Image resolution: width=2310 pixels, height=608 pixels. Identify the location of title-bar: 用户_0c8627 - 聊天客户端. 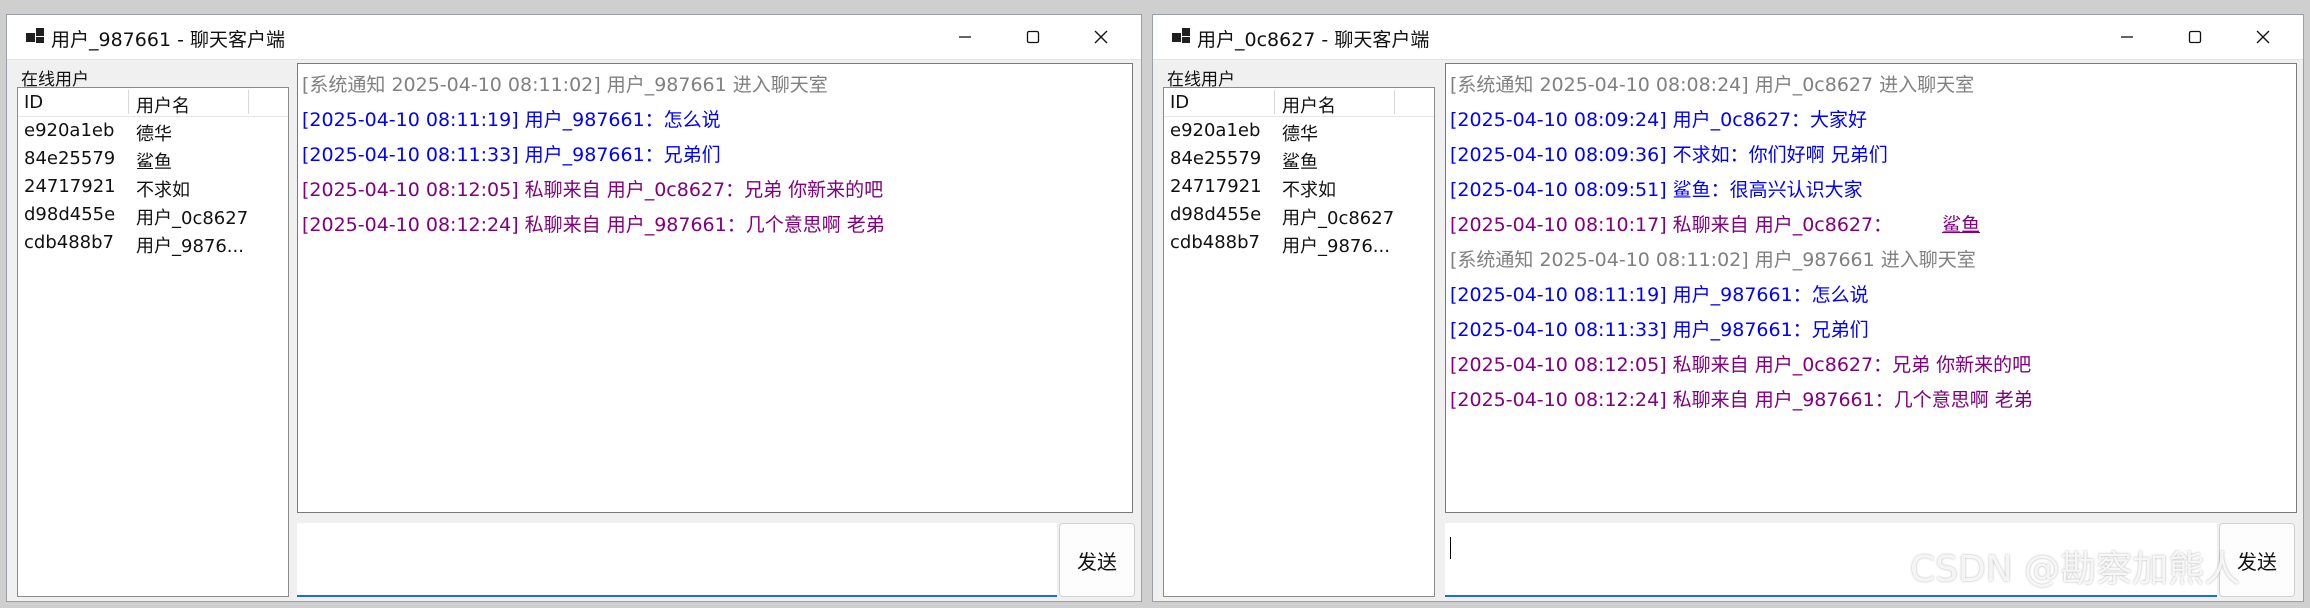
(1728, 37).